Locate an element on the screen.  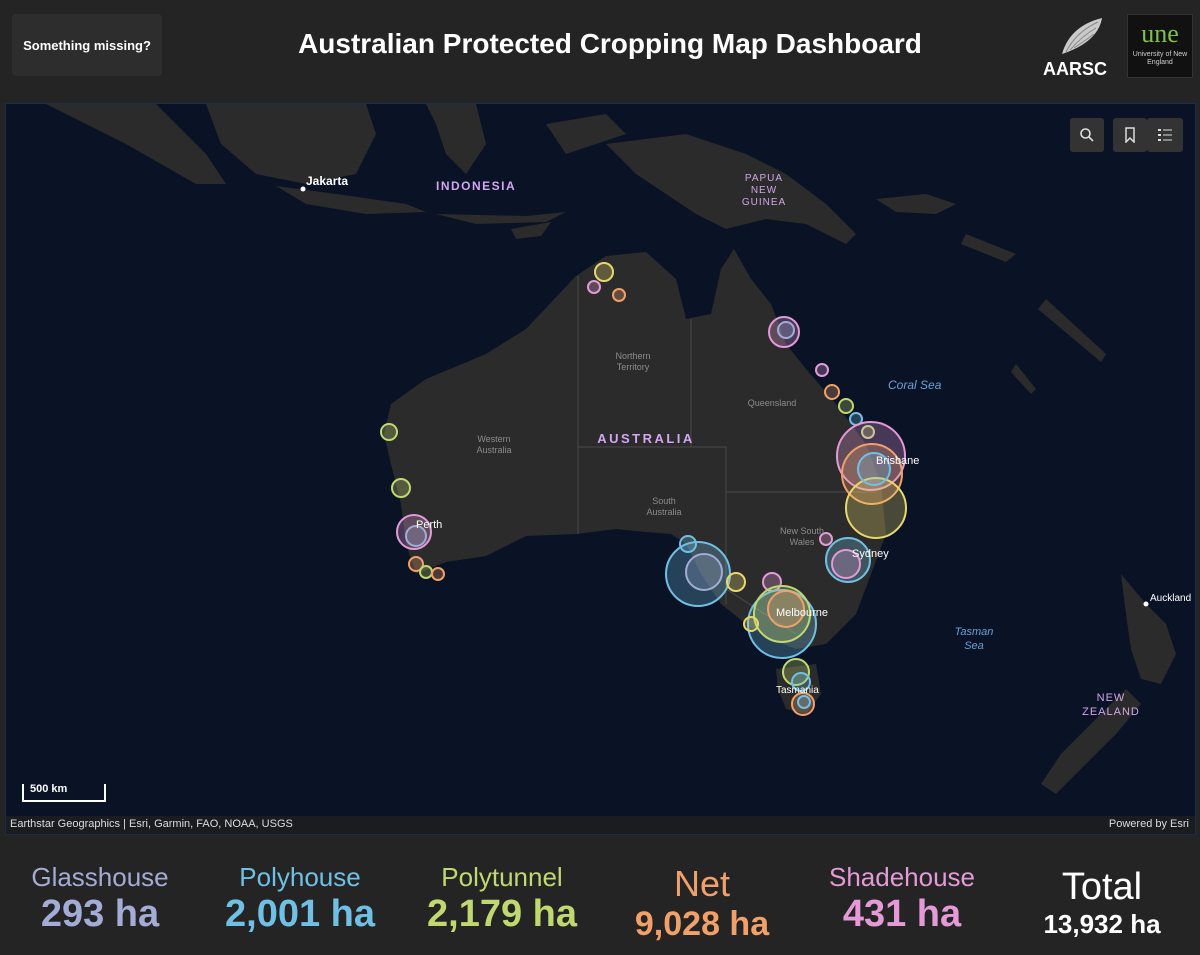
search-button is located at coordinates (1087, 135).